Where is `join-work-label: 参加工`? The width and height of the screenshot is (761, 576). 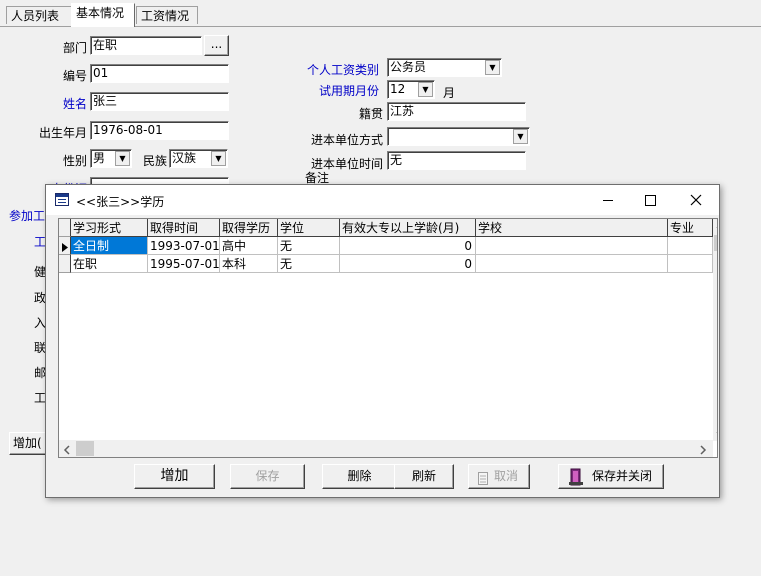 join-work-label: 参加工 is located at coordinates (27, 216).